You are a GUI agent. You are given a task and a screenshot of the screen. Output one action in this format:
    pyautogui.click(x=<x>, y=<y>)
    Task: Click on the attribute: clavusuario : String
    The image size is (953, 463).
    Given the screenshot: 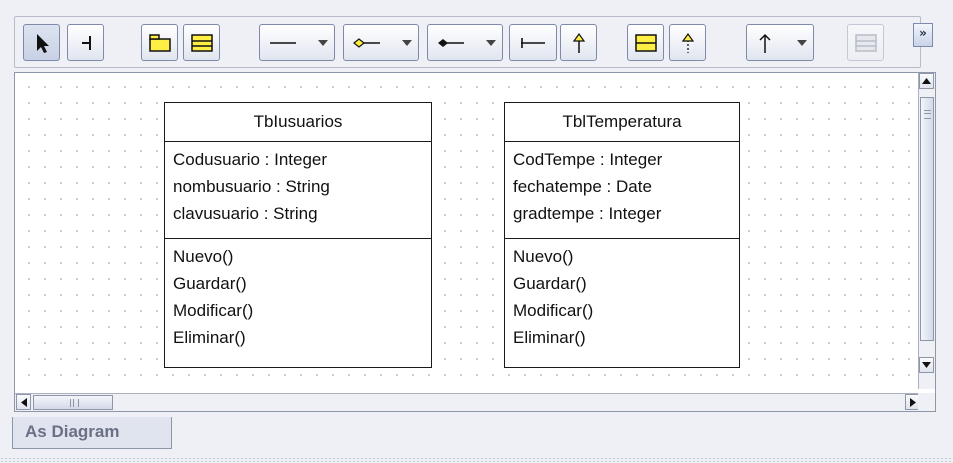 What is the action you would take?
    pyautogui.click(x=245, y=213)
    